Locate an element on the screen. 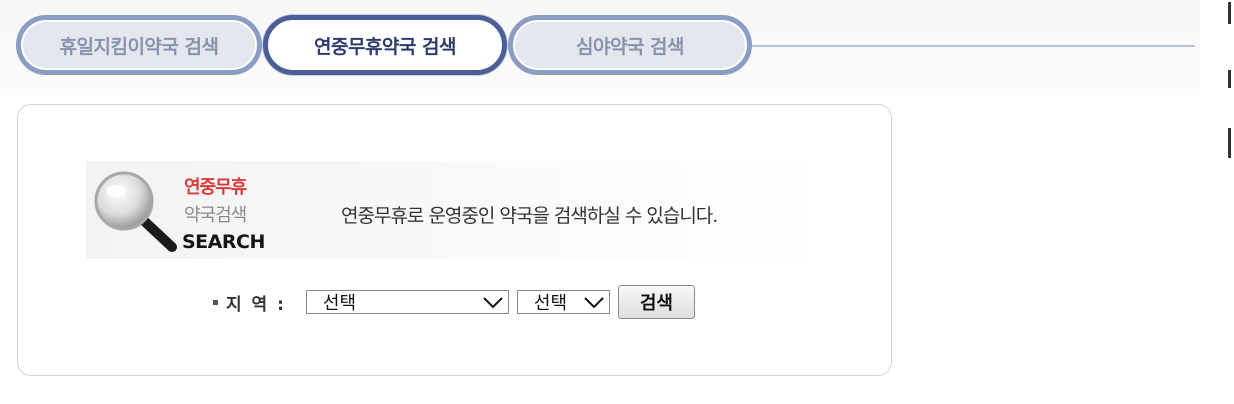  banner-title-gray: 약국검색 is located at coordinates (215, 215).